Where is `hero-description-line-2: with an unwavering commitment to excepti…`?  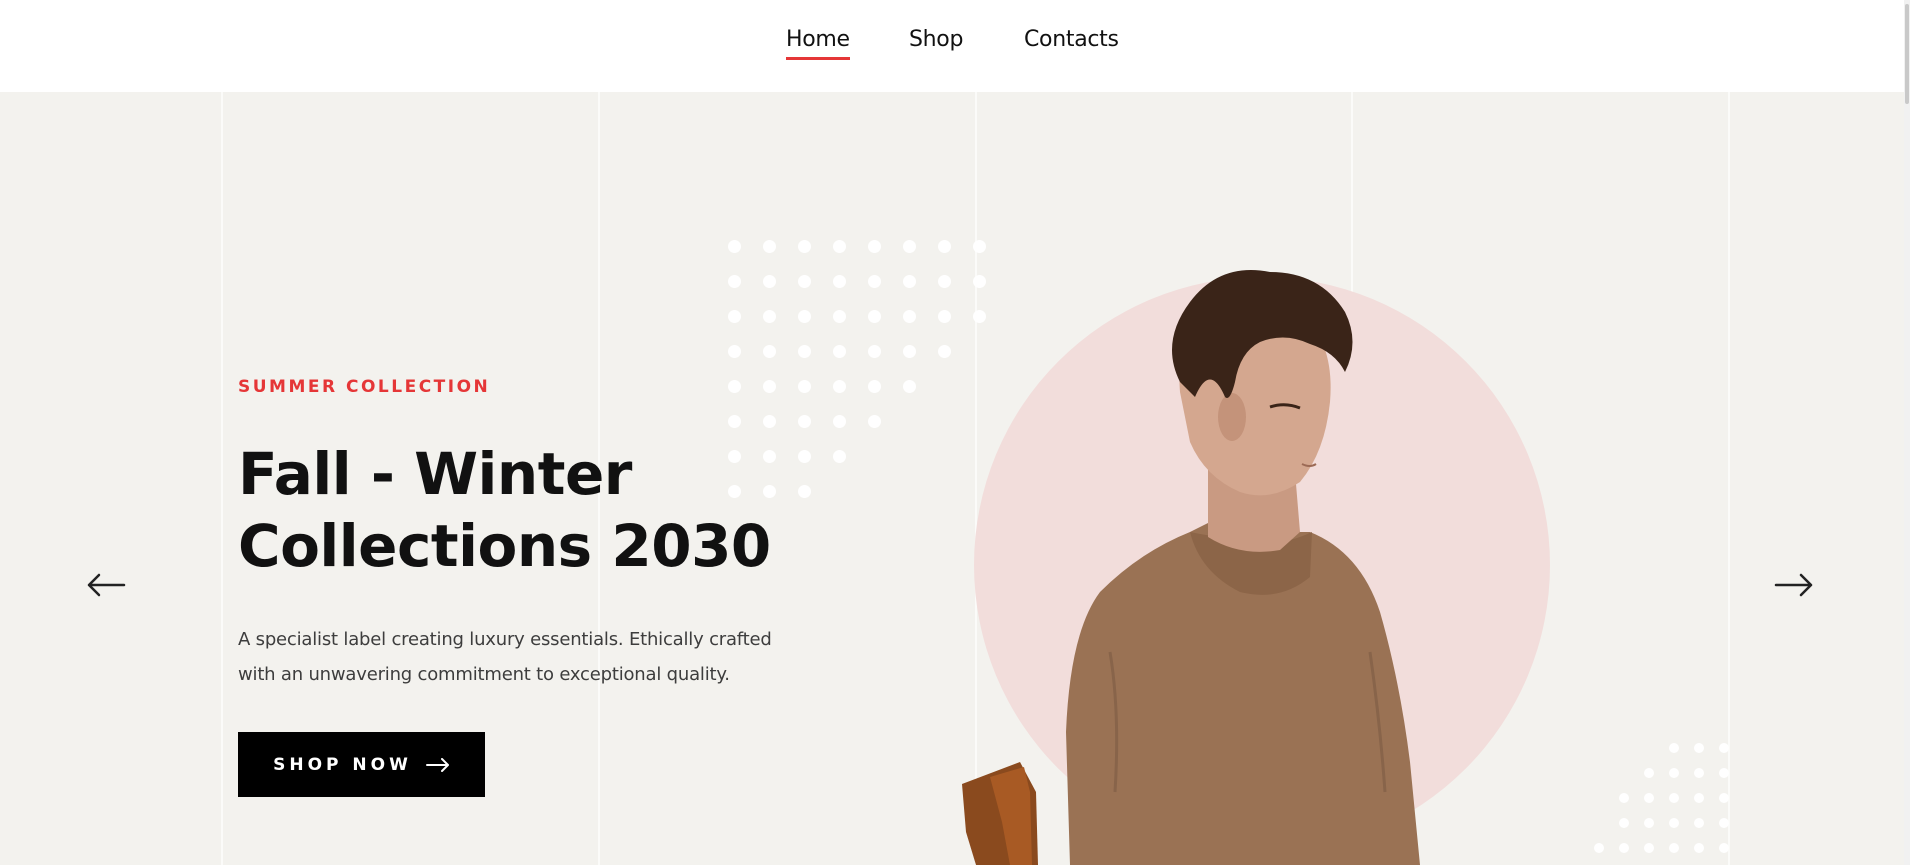 hero-description-line-2: with an unwavering commitment to excepti… is located at coordinates (484, 674).